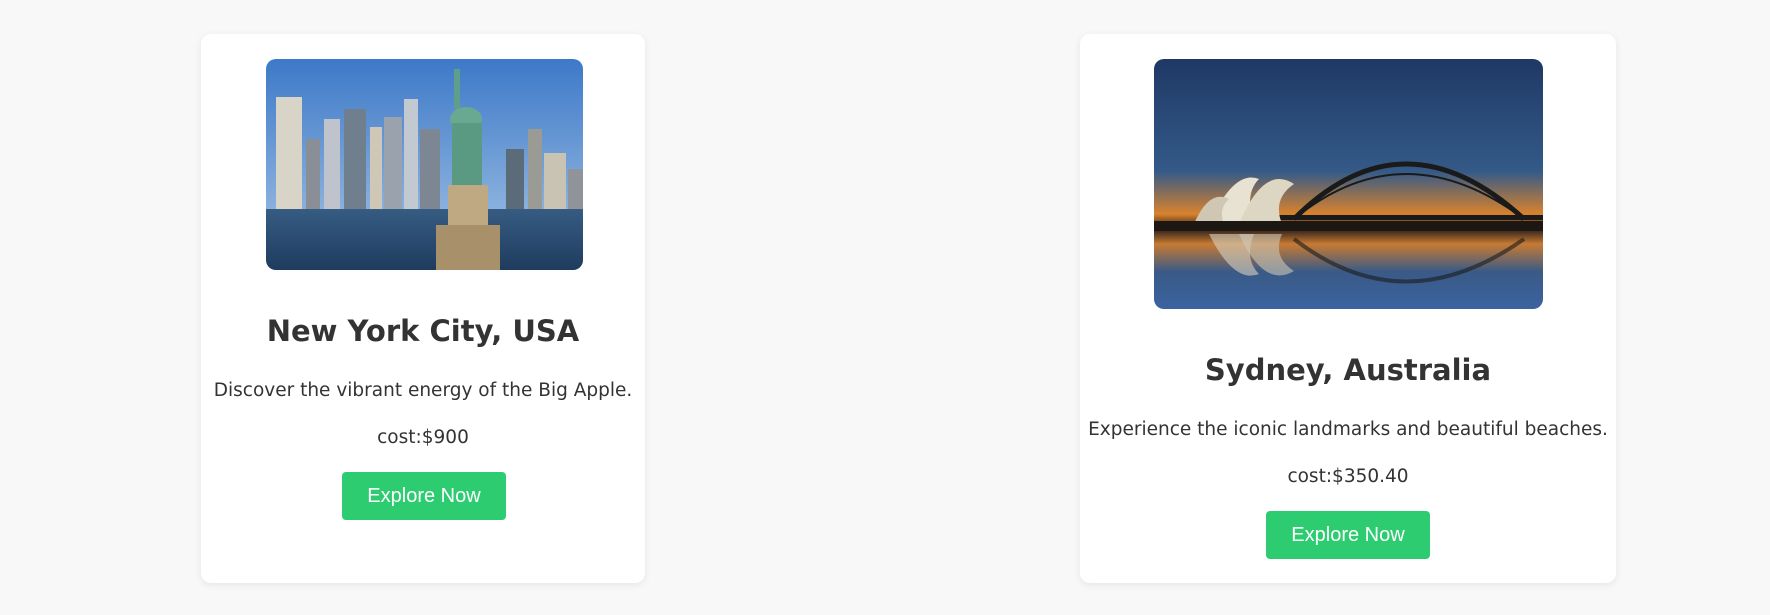  I want to click on destination-title: Sydney, Australia, so click(1348, 370).